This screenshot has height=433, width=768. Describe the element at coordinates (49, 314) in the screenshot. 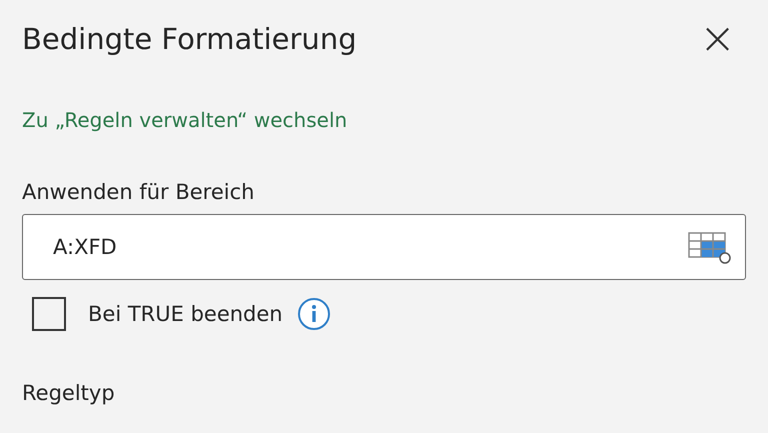

I see `checkbox` at that location.